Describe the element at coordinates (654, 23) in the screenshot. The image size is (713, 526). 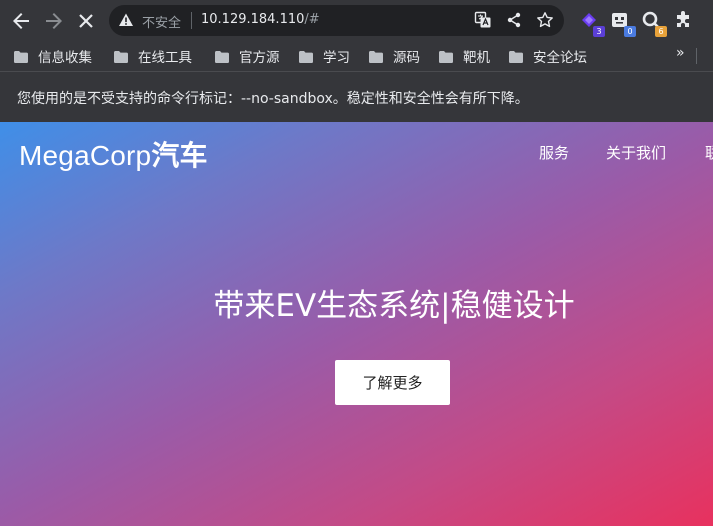
I see `extension-search-icon: 6` at that location.